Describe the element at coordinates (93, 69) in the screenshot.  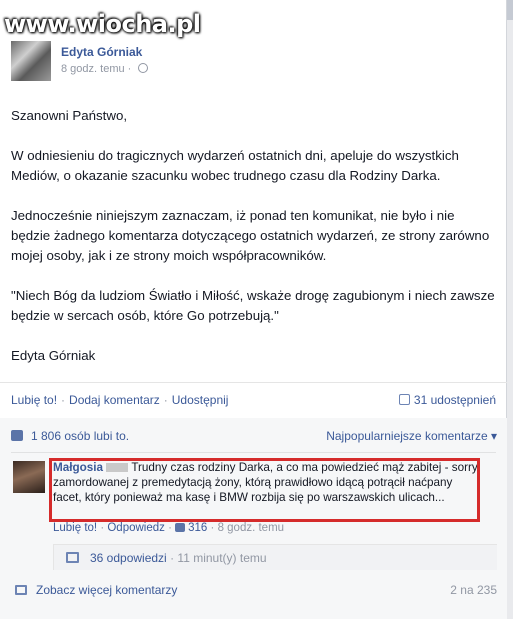
I see `post-timestamp: 8 godz. temu` at that location.